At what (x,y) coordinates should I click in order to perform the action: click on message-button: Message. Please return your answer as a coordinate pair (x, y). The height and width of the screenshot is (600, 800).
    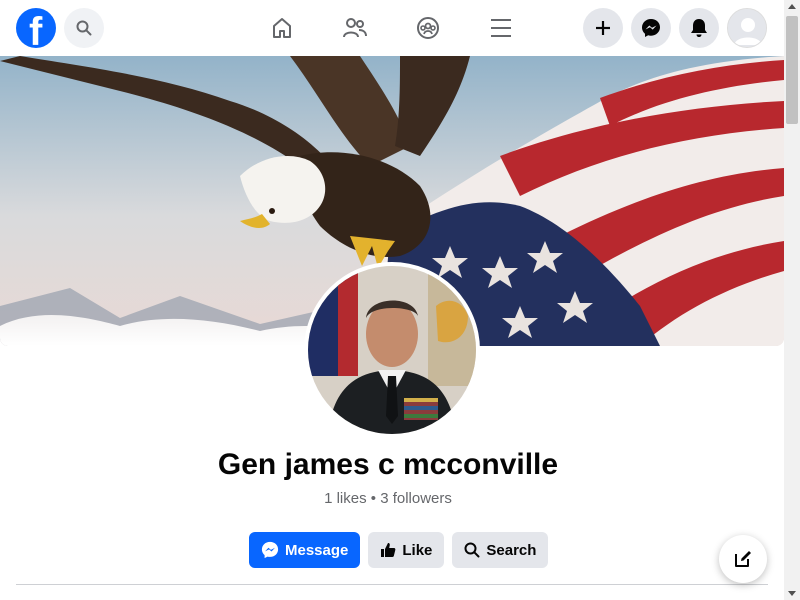
    Looking at the image, I should click on (305, 550).